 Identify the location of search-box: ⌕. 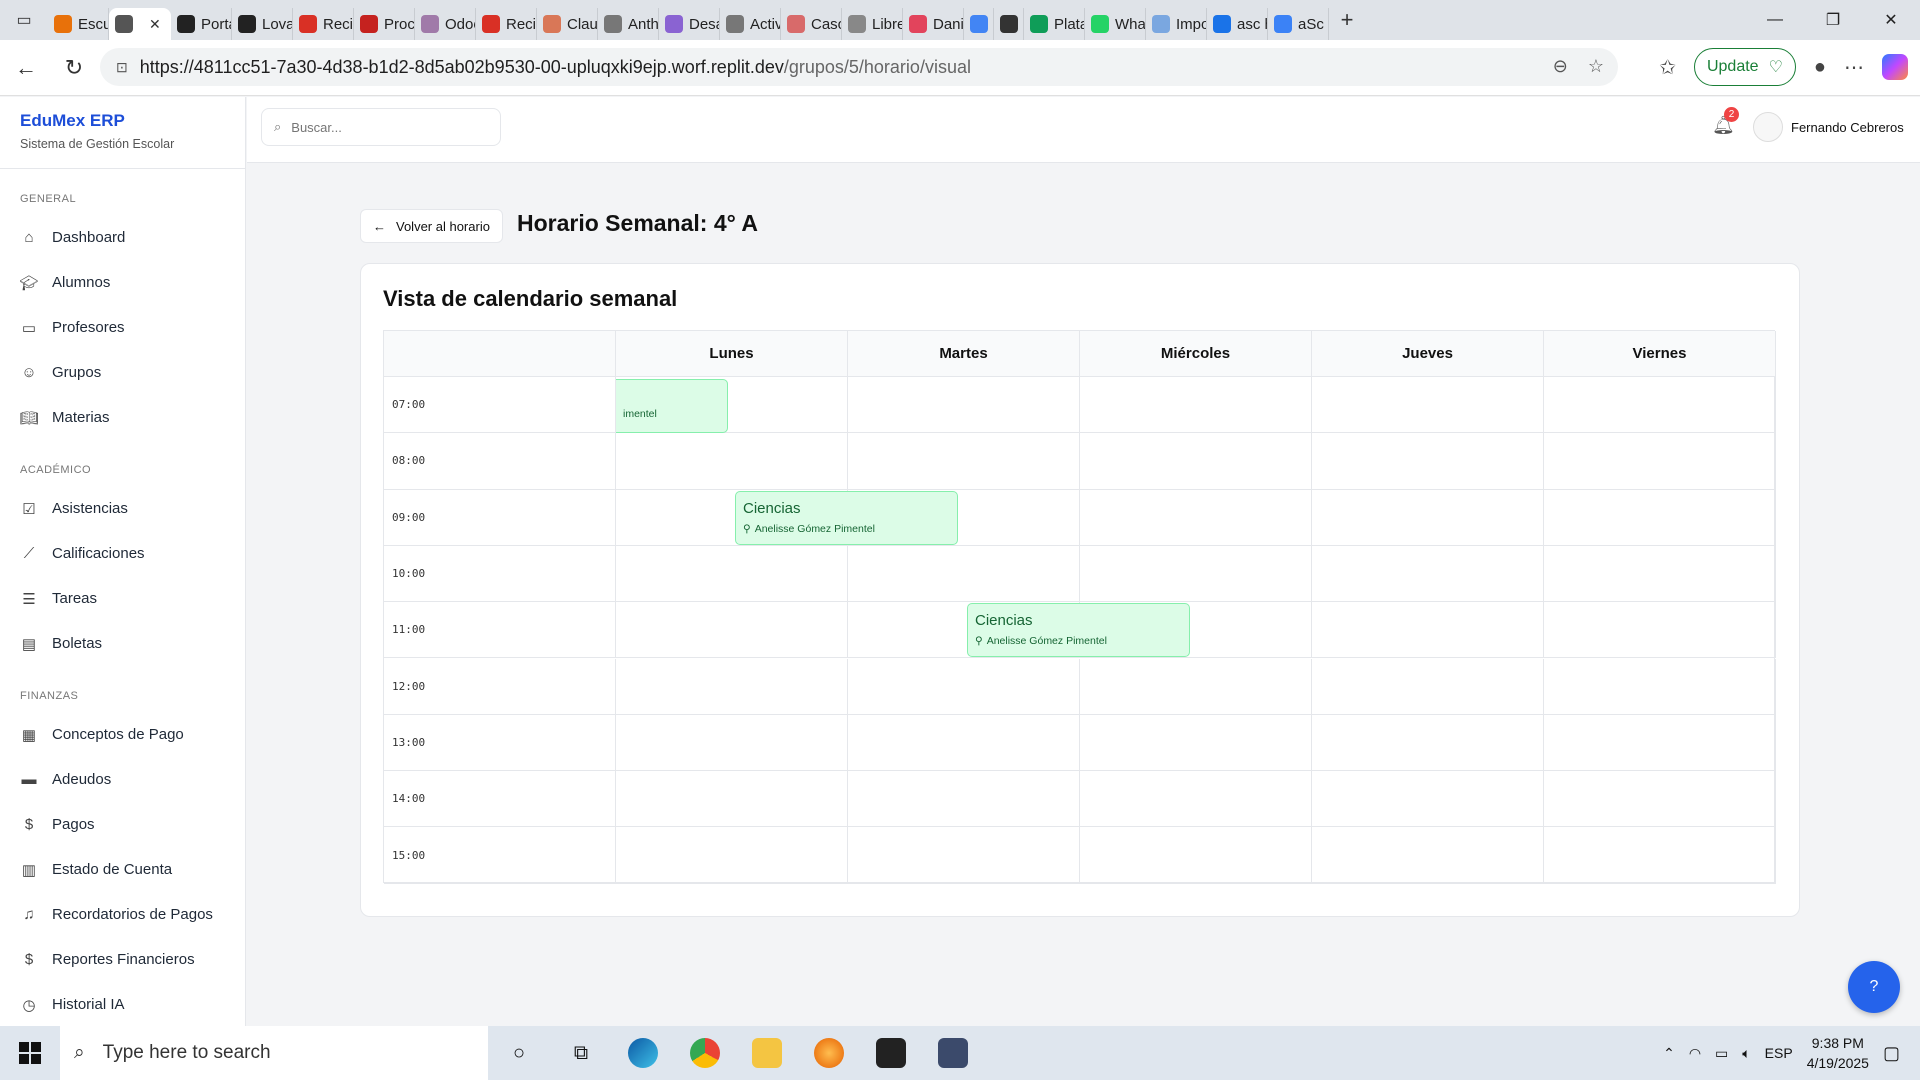
(381, 127).